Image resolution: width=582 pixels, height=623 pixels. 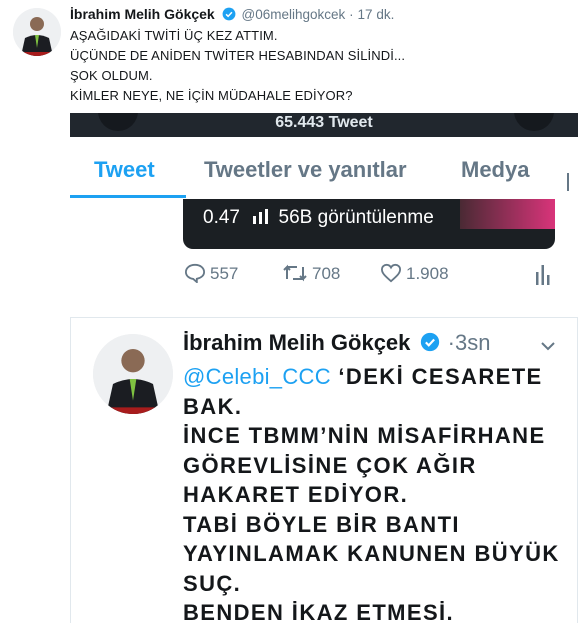 I want to click on tweet-text-line: KİMLER NEYE, NE İÇİN MÜDAHALE EDİYOR?, so click(x=211, y=95).